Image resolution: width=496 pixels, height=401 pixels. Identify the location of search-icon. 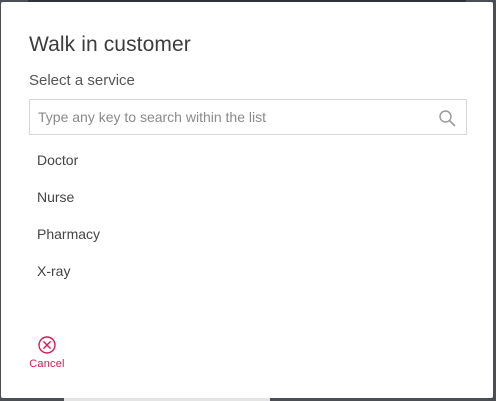
(447, 118).